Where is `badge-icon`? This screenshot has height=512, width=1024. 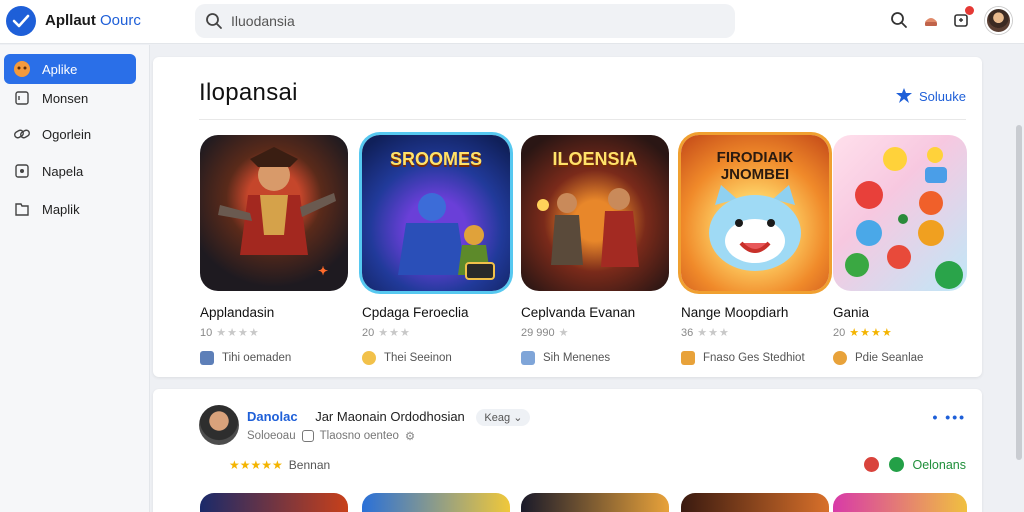
badge-icon is located at coordinates (904, 95).